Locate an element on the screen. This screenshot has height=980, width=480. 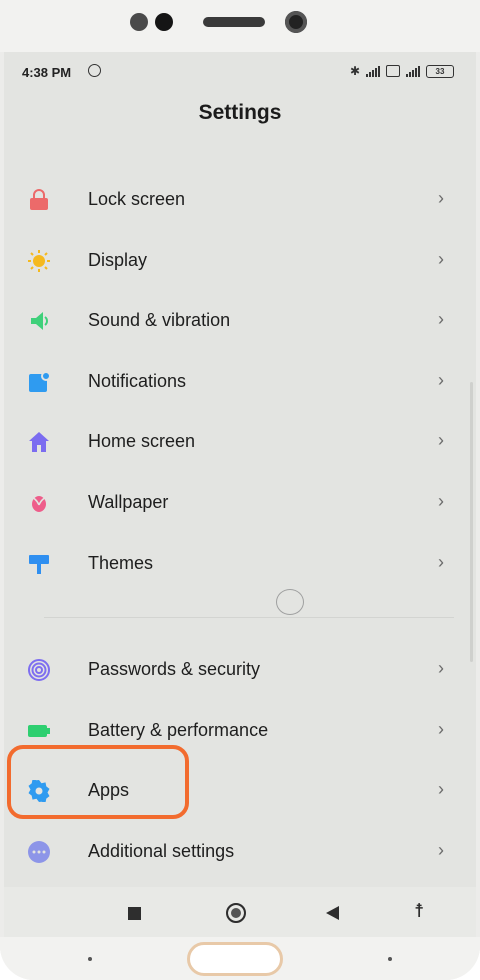
accessibility-icon: ☨ is located at coordinates (419, 911).